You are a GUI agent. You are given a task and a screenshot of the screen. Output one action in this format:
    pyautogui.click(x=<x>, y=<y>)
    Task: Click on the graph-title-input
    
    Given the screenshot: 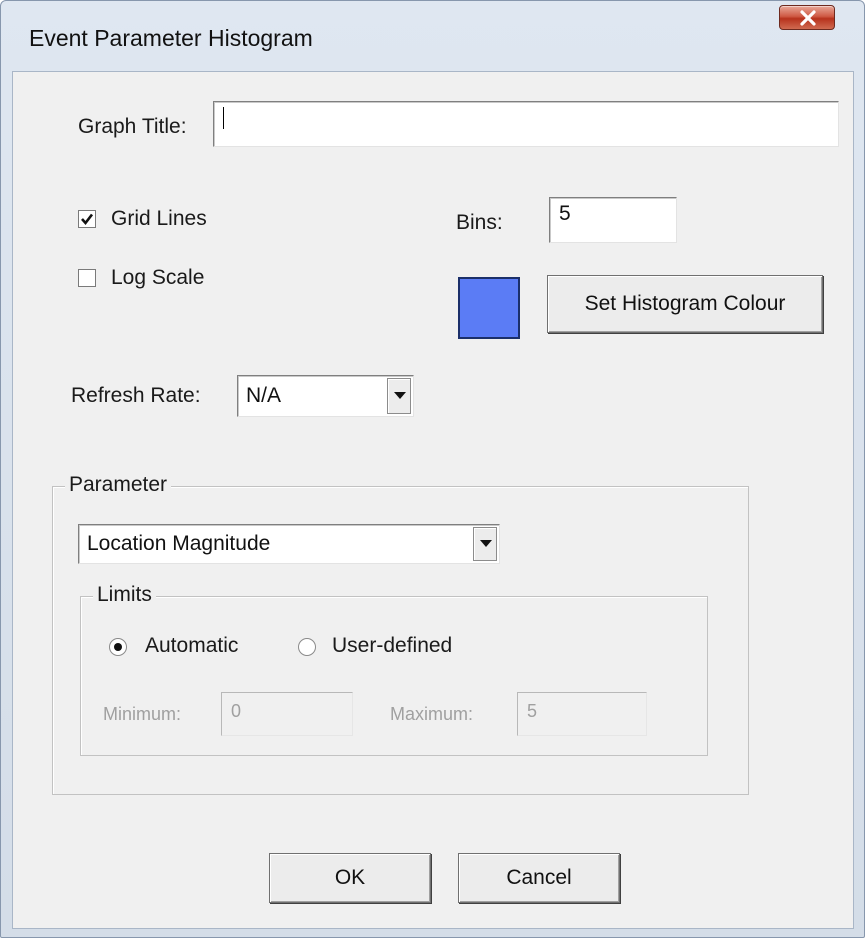 What is the action you would take?
    pyautogui.click(x=526, y=124)
    